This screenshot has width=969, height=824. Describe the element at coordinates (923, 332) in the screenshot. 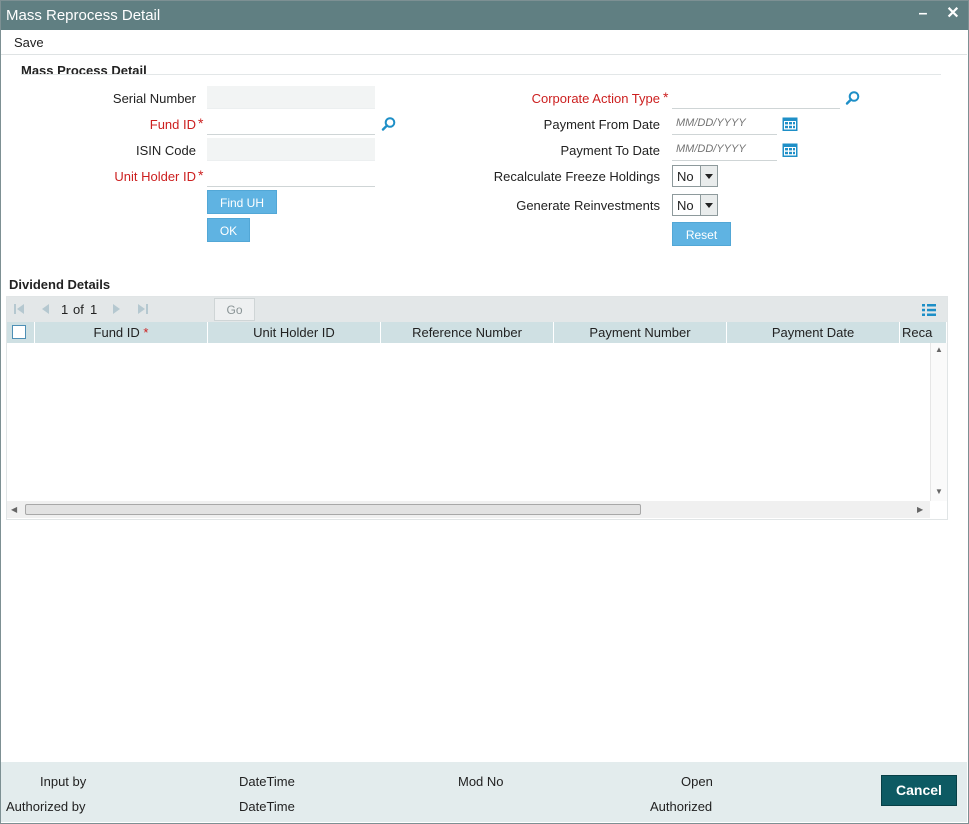

I see `column-header-recalculate: Reca` at that location.